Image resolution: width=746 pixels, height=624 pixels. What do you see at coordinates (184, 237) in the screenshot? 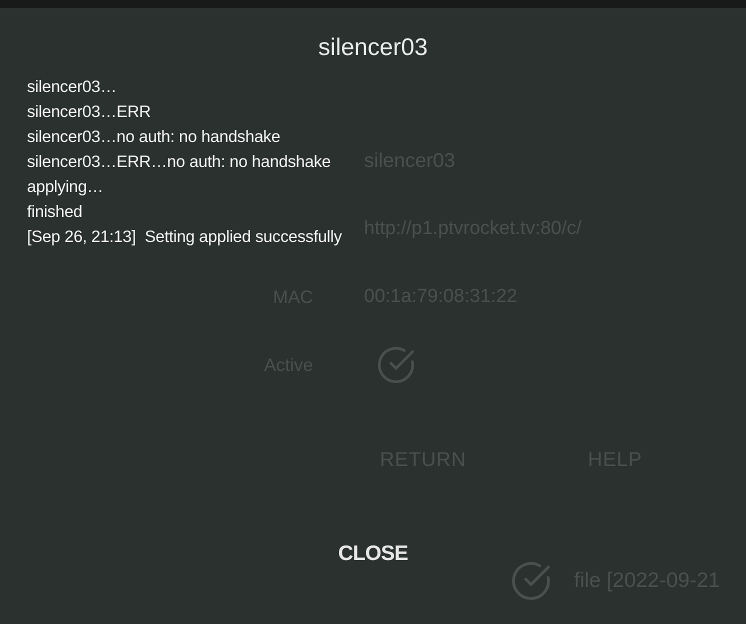
I see `log-line: [Sep 26, 21:13] Setting applied successfully` at bounding box center [184, 237].